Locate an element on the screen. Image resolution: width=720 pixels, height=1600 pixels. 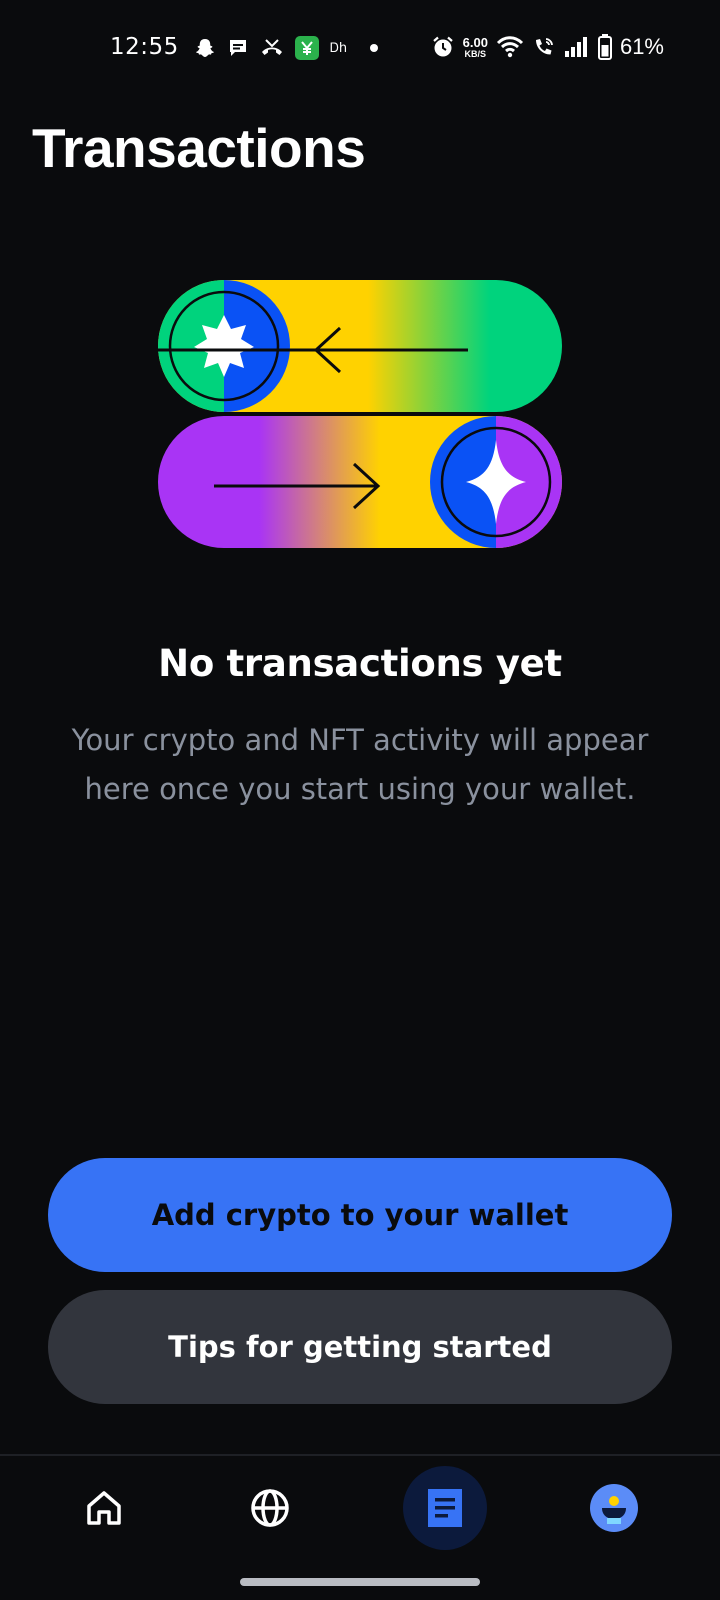
bottom-nav is located at coordinates (360, 1511).